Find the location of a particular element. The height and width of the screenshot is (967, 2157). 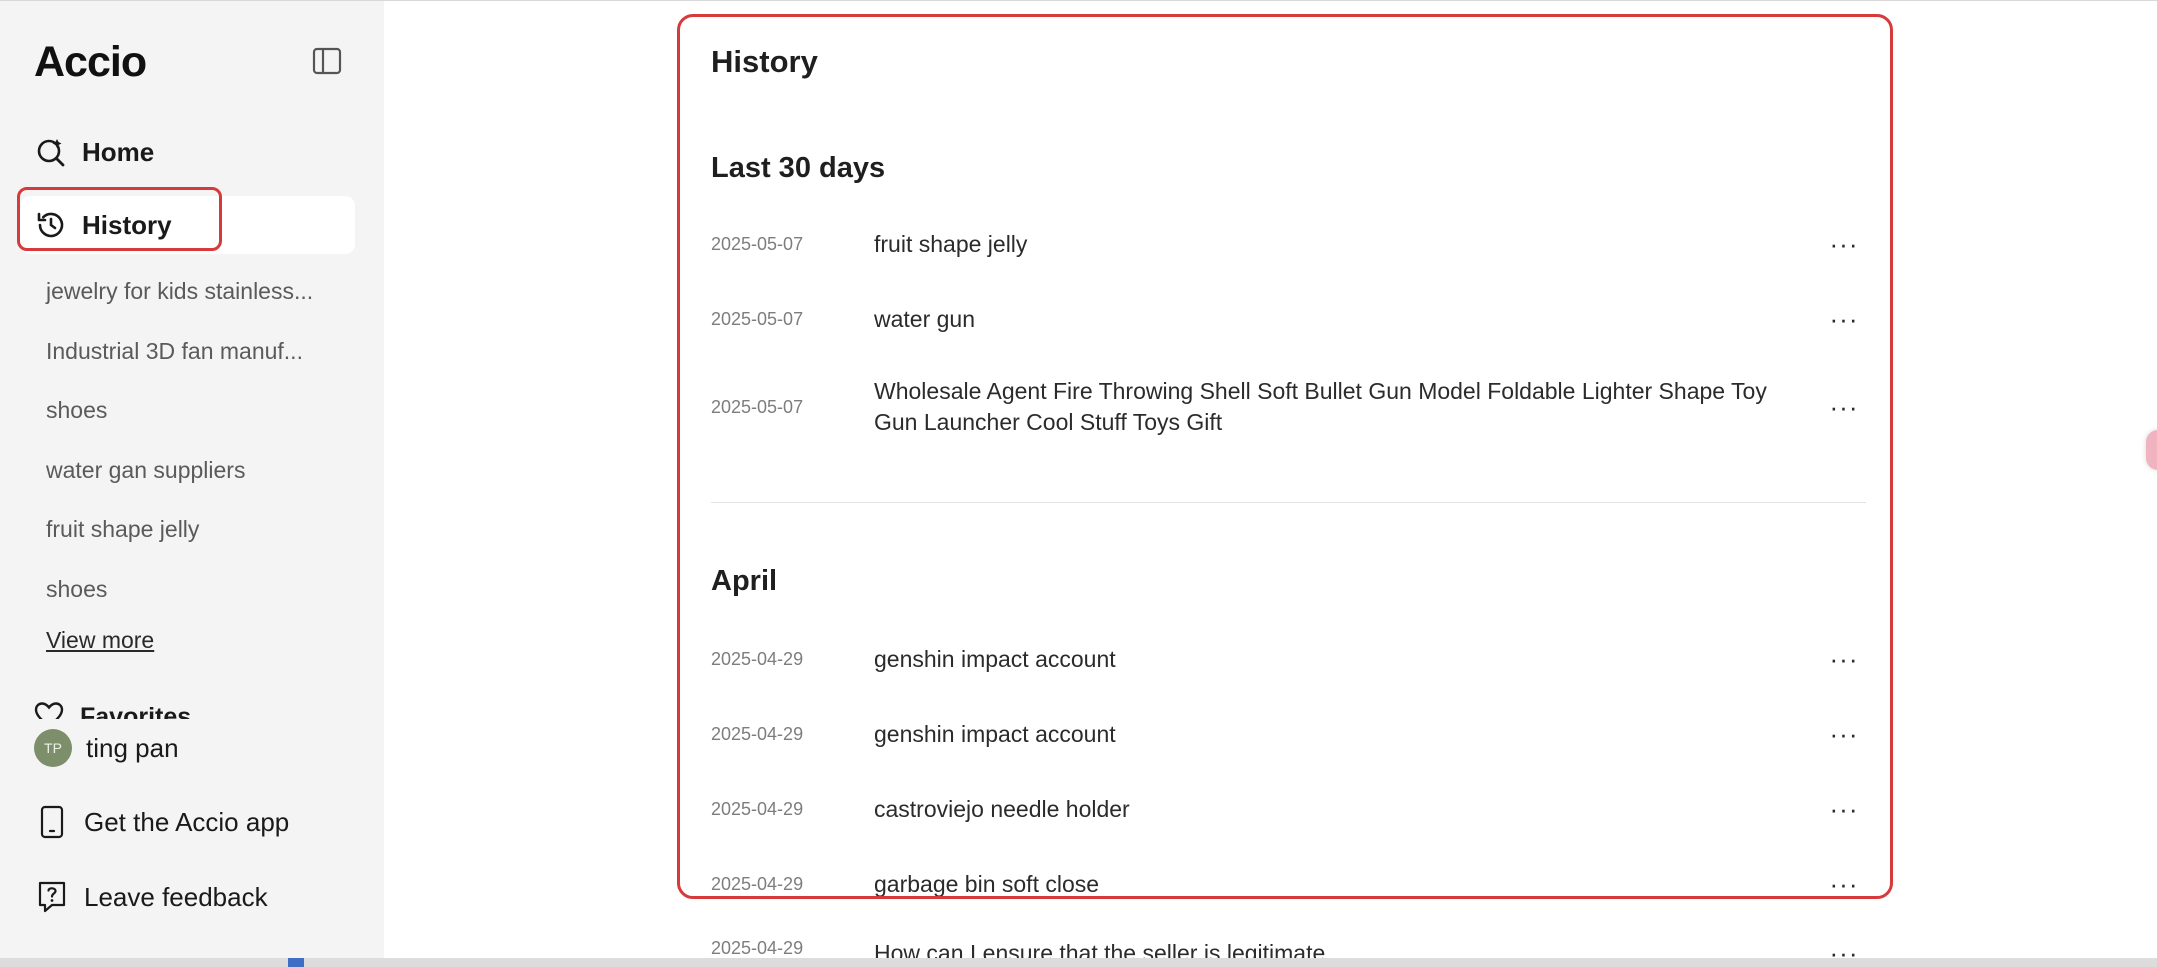

nav-history: History is located at coordinates (187, 225).